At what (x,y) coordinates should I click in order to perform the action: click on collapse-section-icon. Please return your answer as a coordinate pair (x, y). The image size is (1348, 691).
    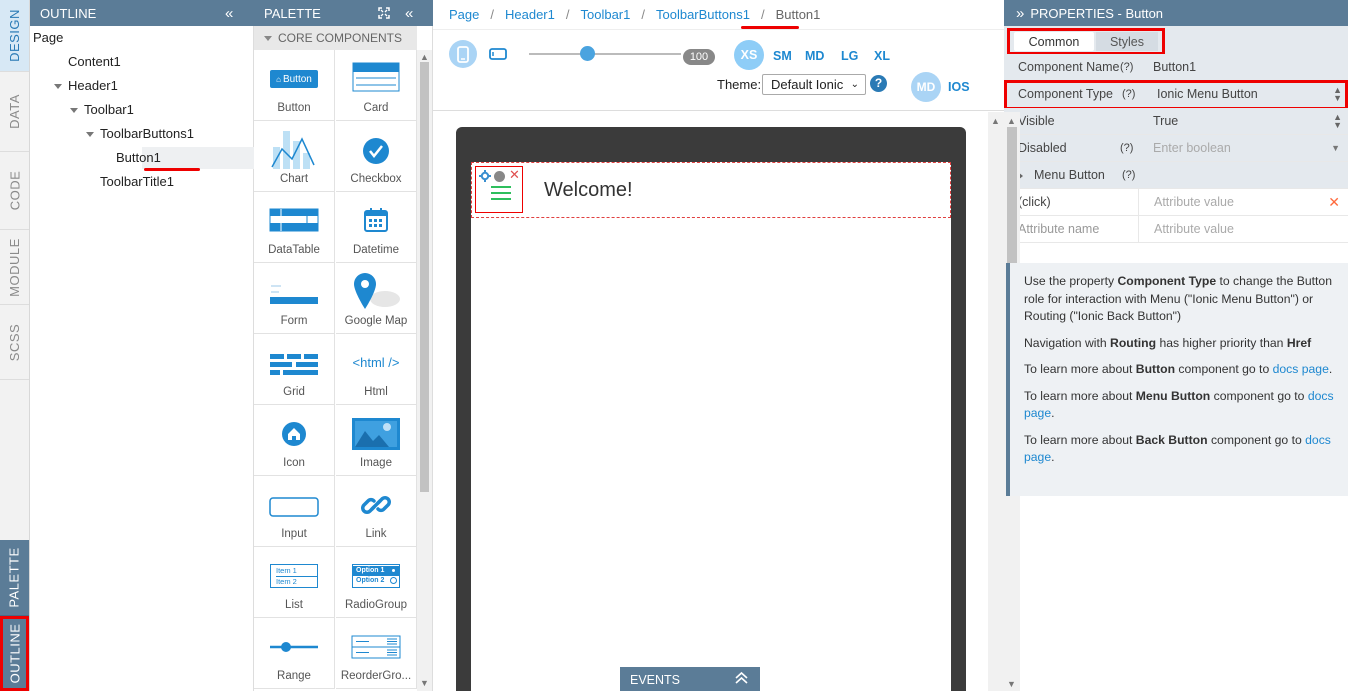
    Looking at the image, I should click on (268, 38).